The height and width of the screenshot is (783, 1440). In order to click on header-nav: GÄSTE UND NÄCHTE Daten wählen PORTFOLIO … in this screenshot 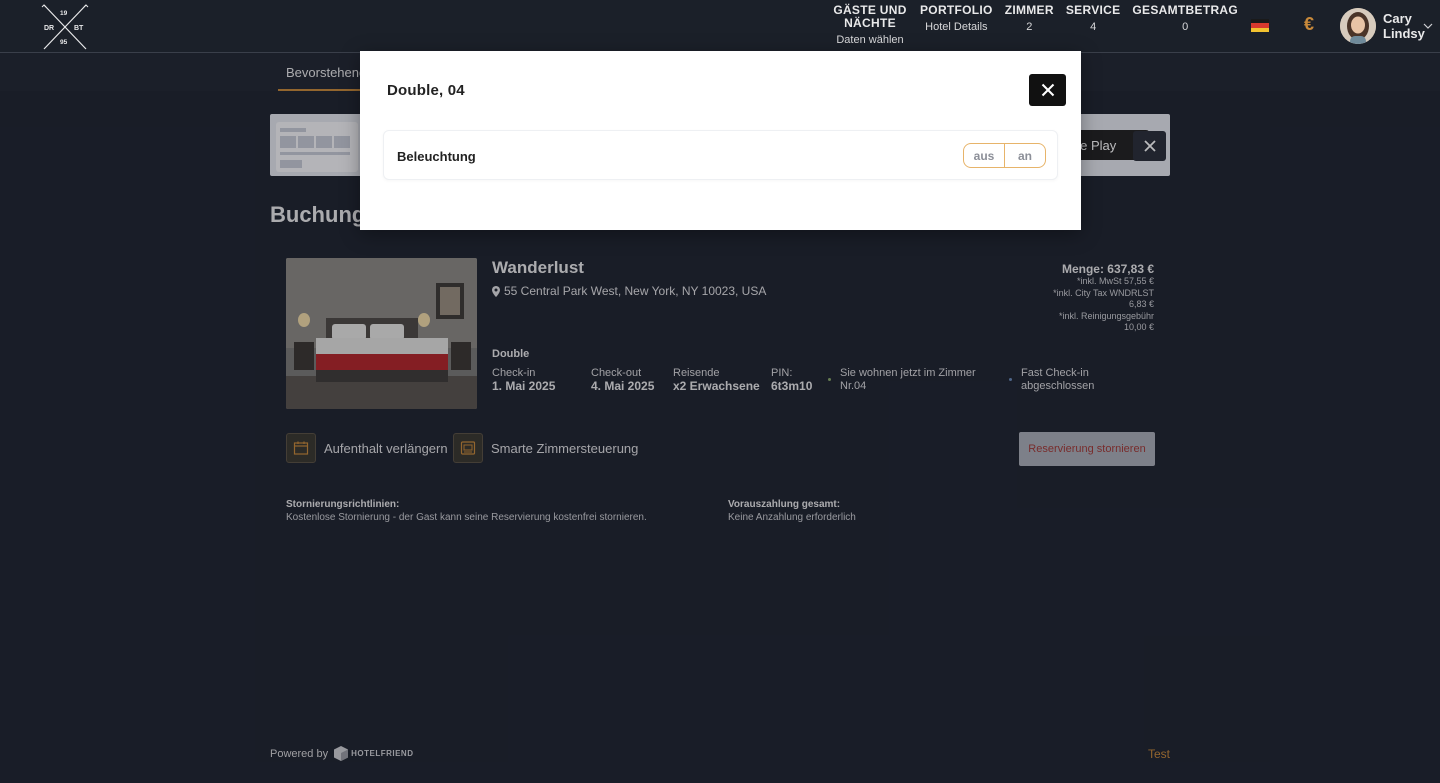, I will do `click(1035, 25)`.